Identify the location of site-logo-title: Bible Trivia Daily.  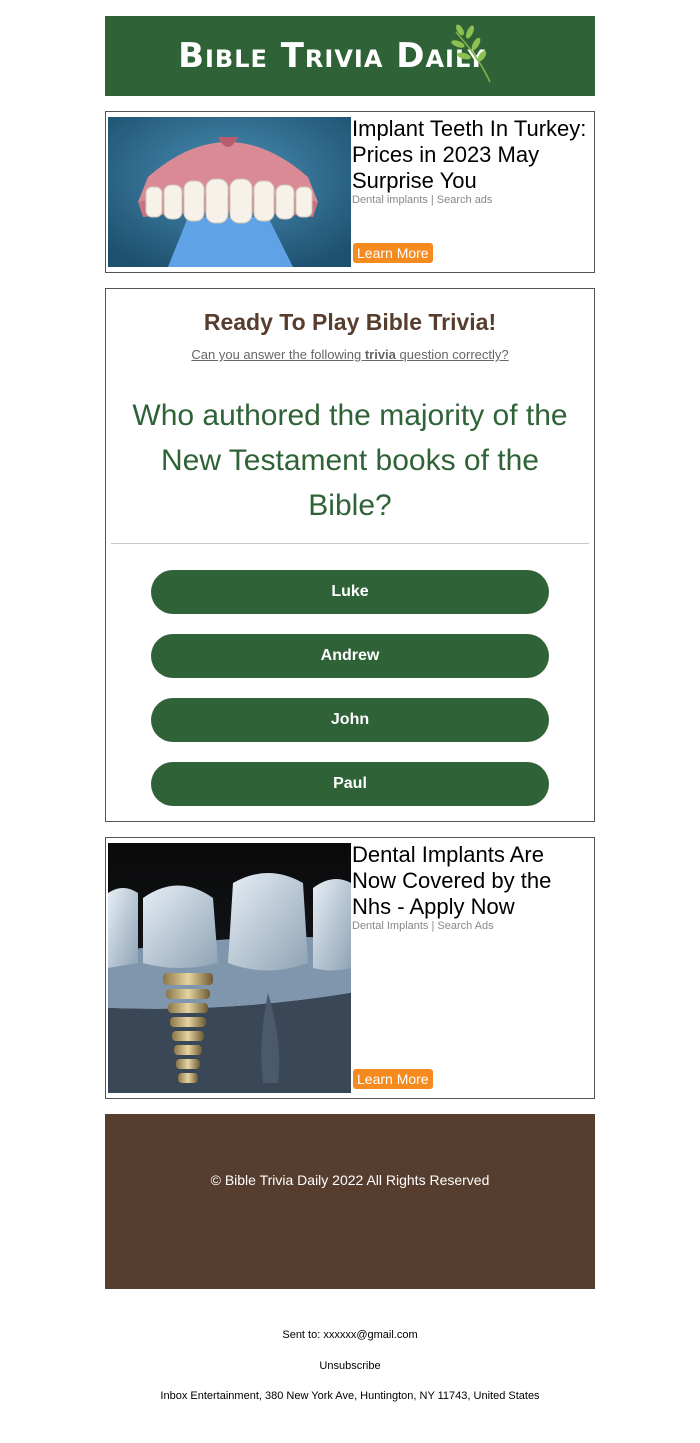
(332, 56).